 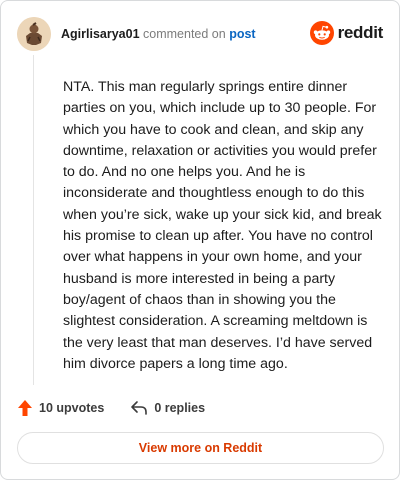 I want to click on reddit-brand: reddit, so click(x=346, y=33).